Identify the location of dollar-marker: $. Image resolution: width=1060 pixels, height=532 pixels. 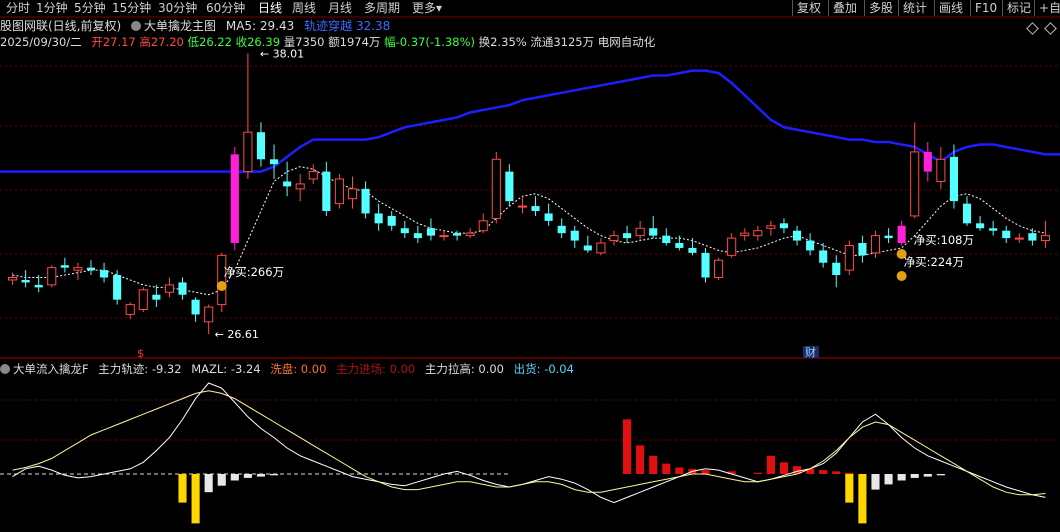
(140, 353).